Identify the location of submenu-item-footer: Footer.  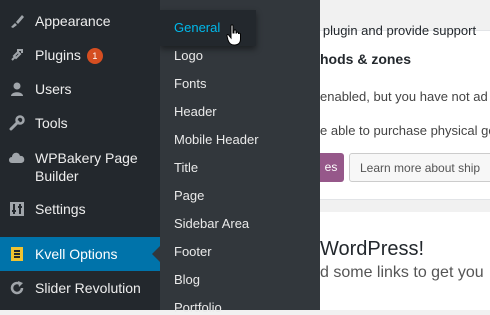
(193, 251).